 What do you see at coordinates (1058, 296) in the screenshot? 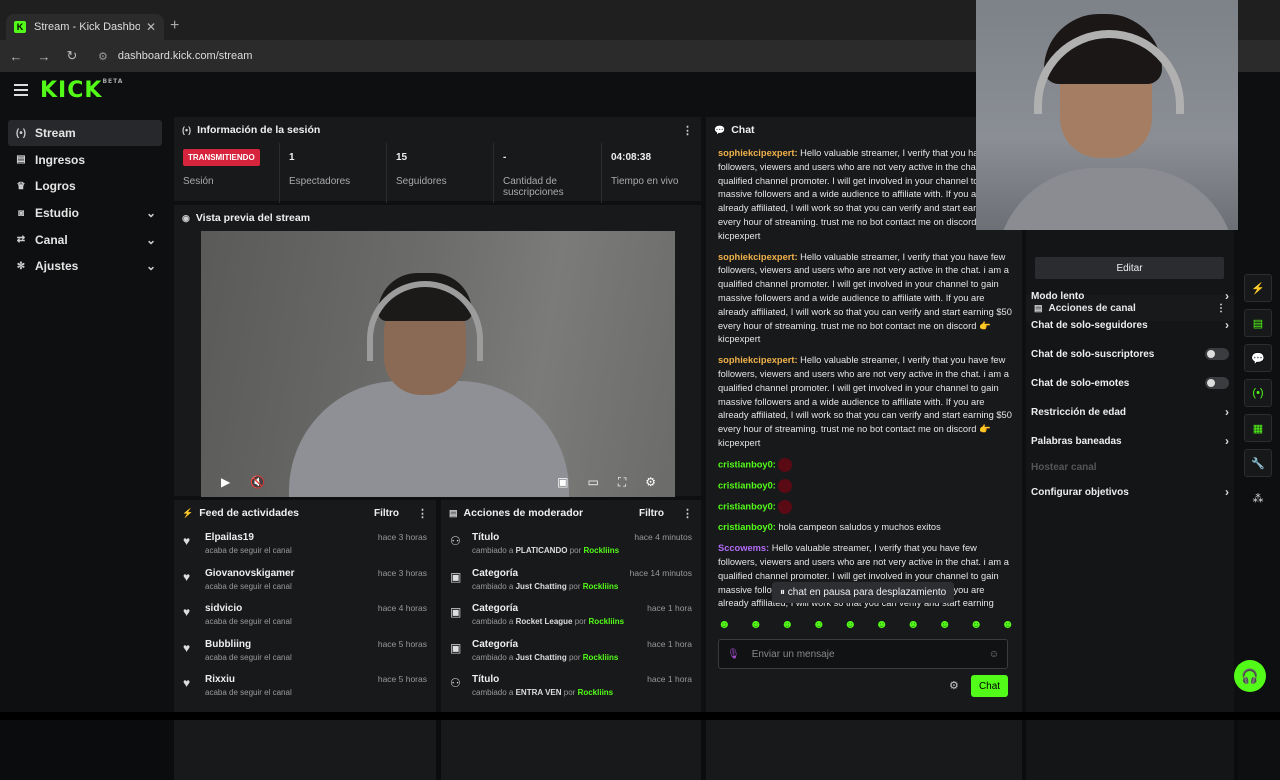
I see `channel-option-label: Modo lento` at bounding box center [1058, 296].